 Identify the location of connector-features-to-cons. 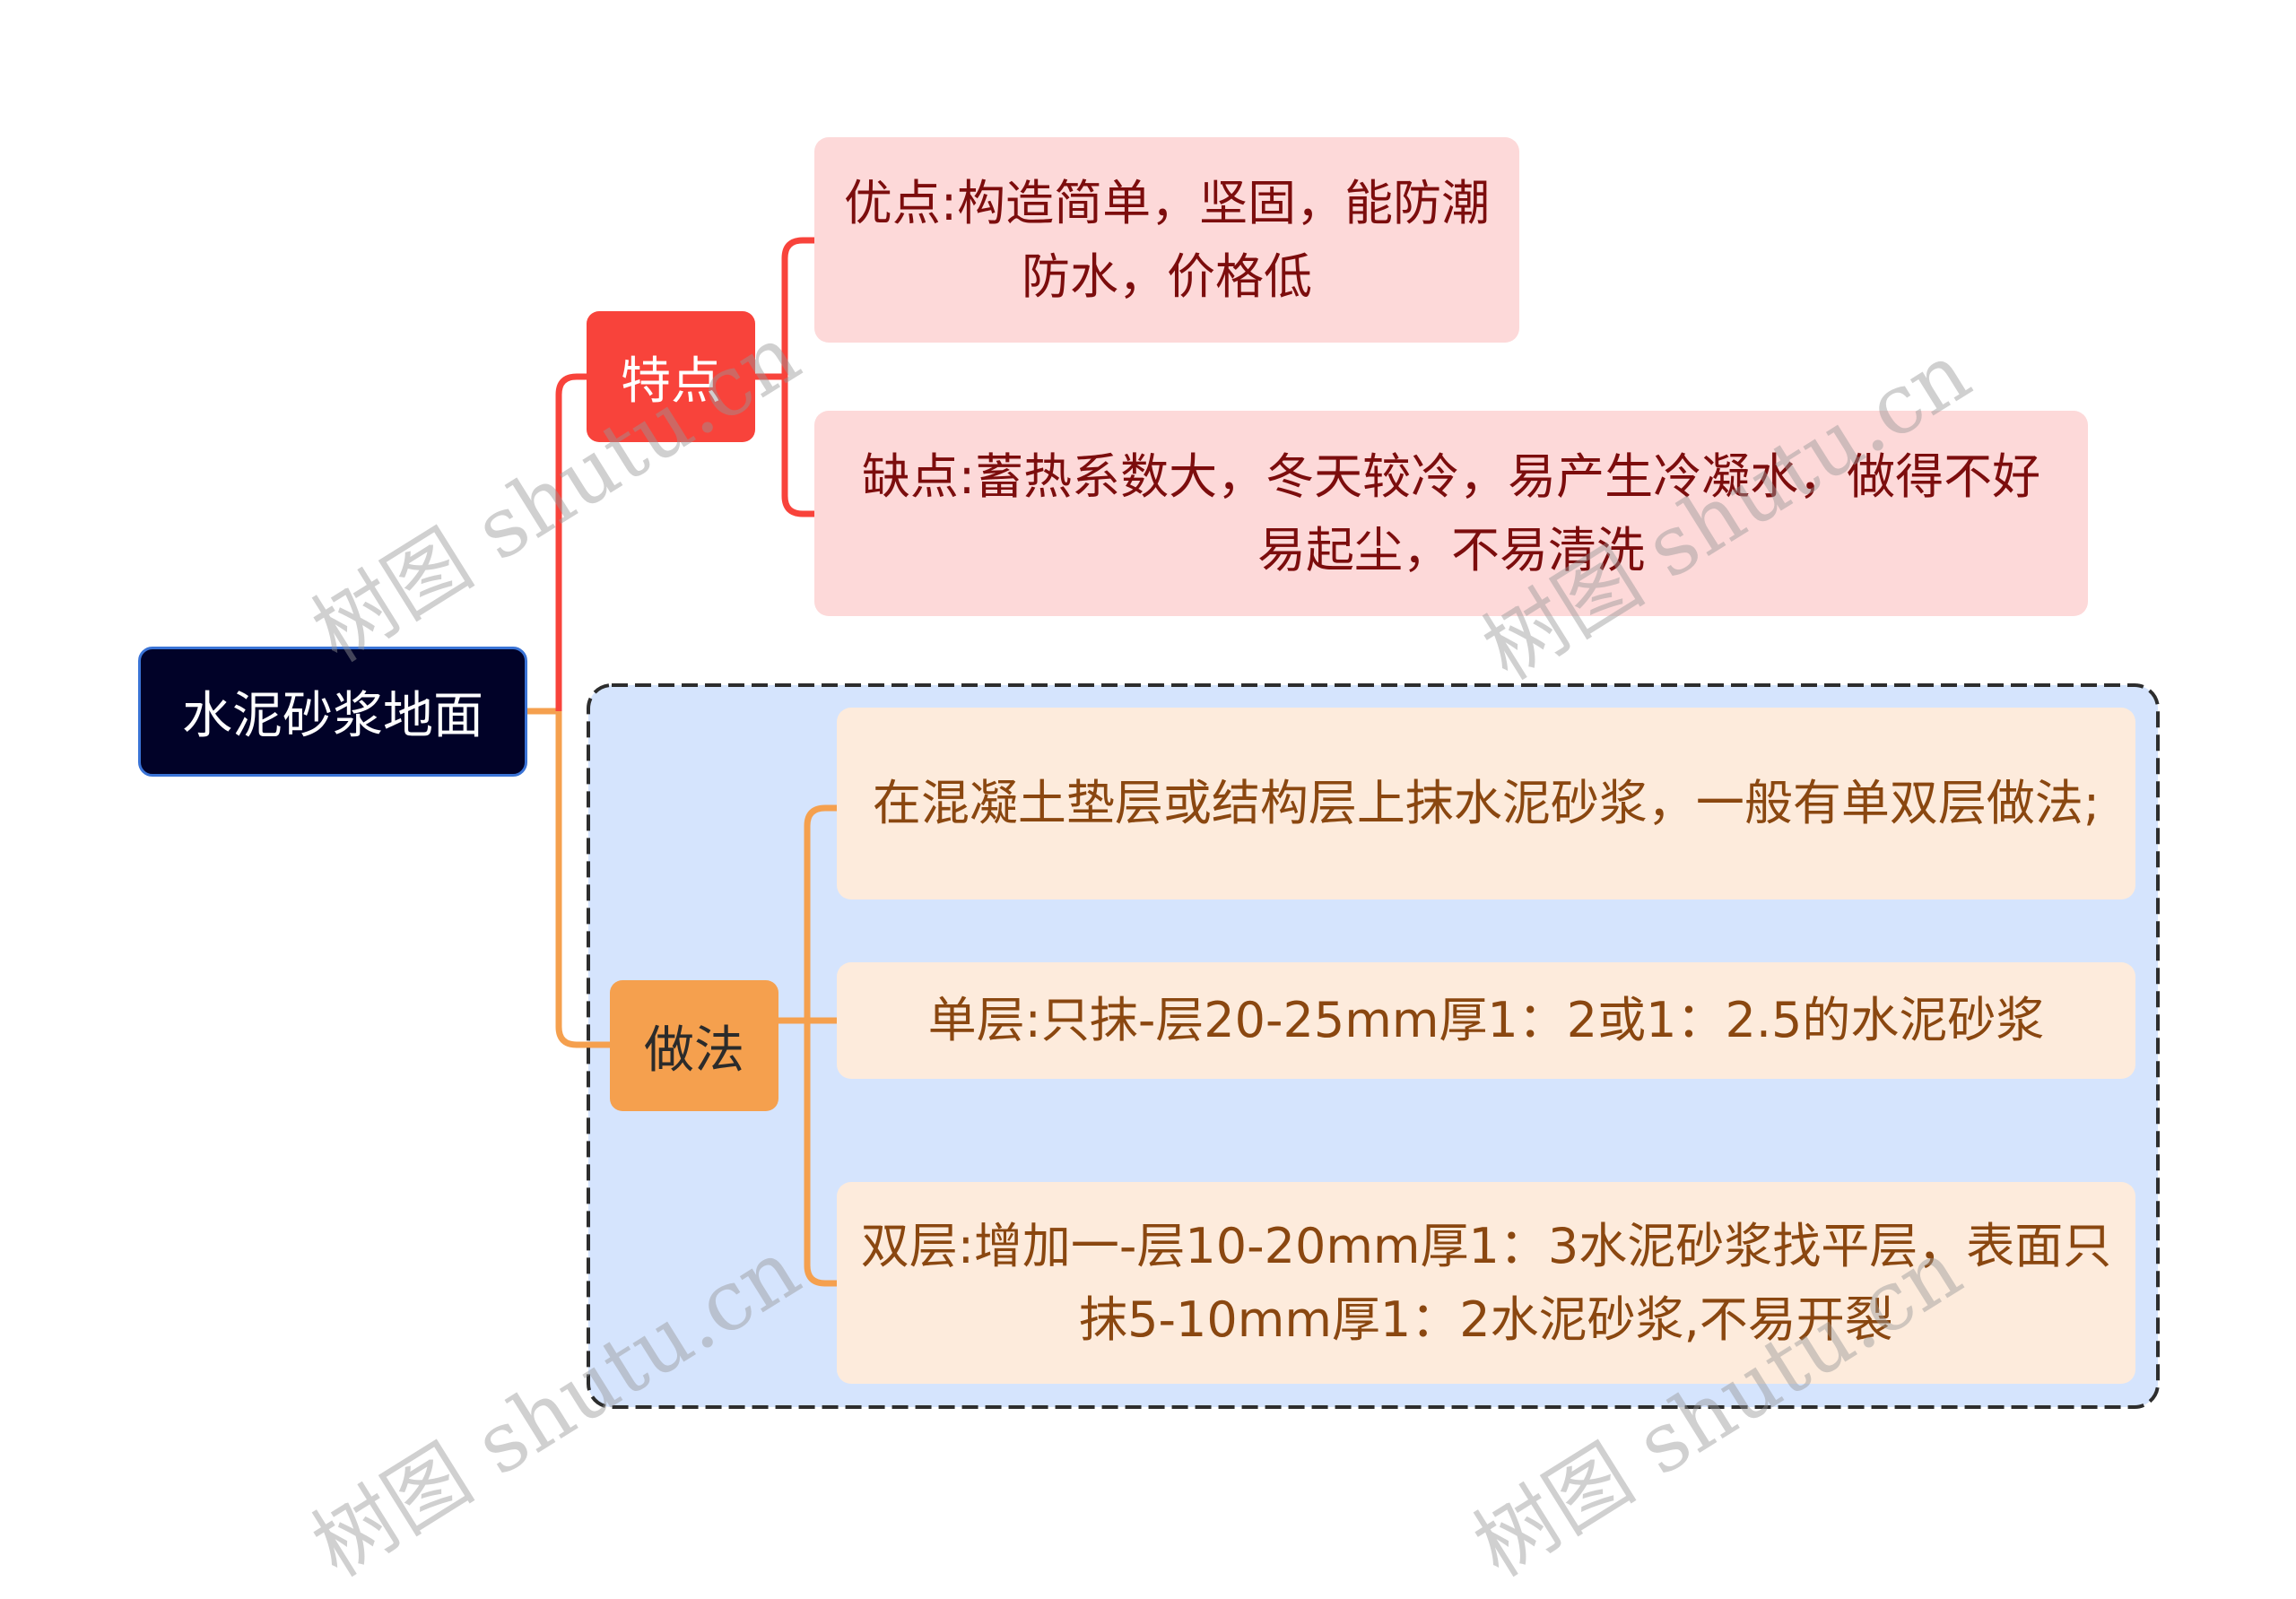
(797, 447).